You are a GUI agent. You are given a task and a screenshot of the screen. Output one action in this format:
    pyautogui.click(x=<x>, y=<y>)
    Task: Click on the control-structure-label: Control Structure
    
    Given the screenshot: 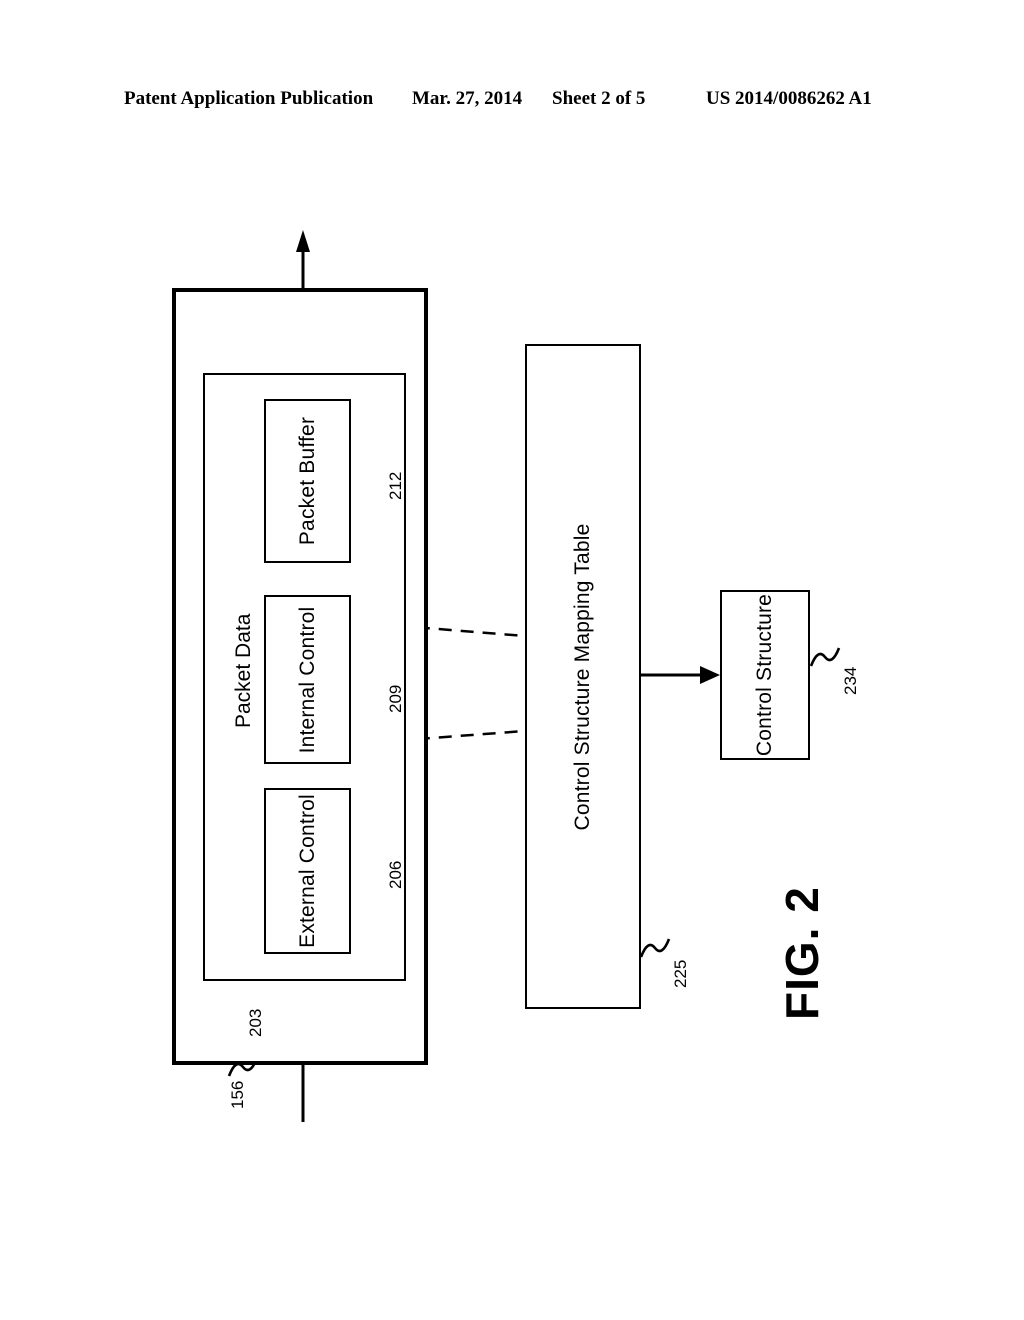 What is the action you would take?
    pyautogui.click(x=764, y=675)
    